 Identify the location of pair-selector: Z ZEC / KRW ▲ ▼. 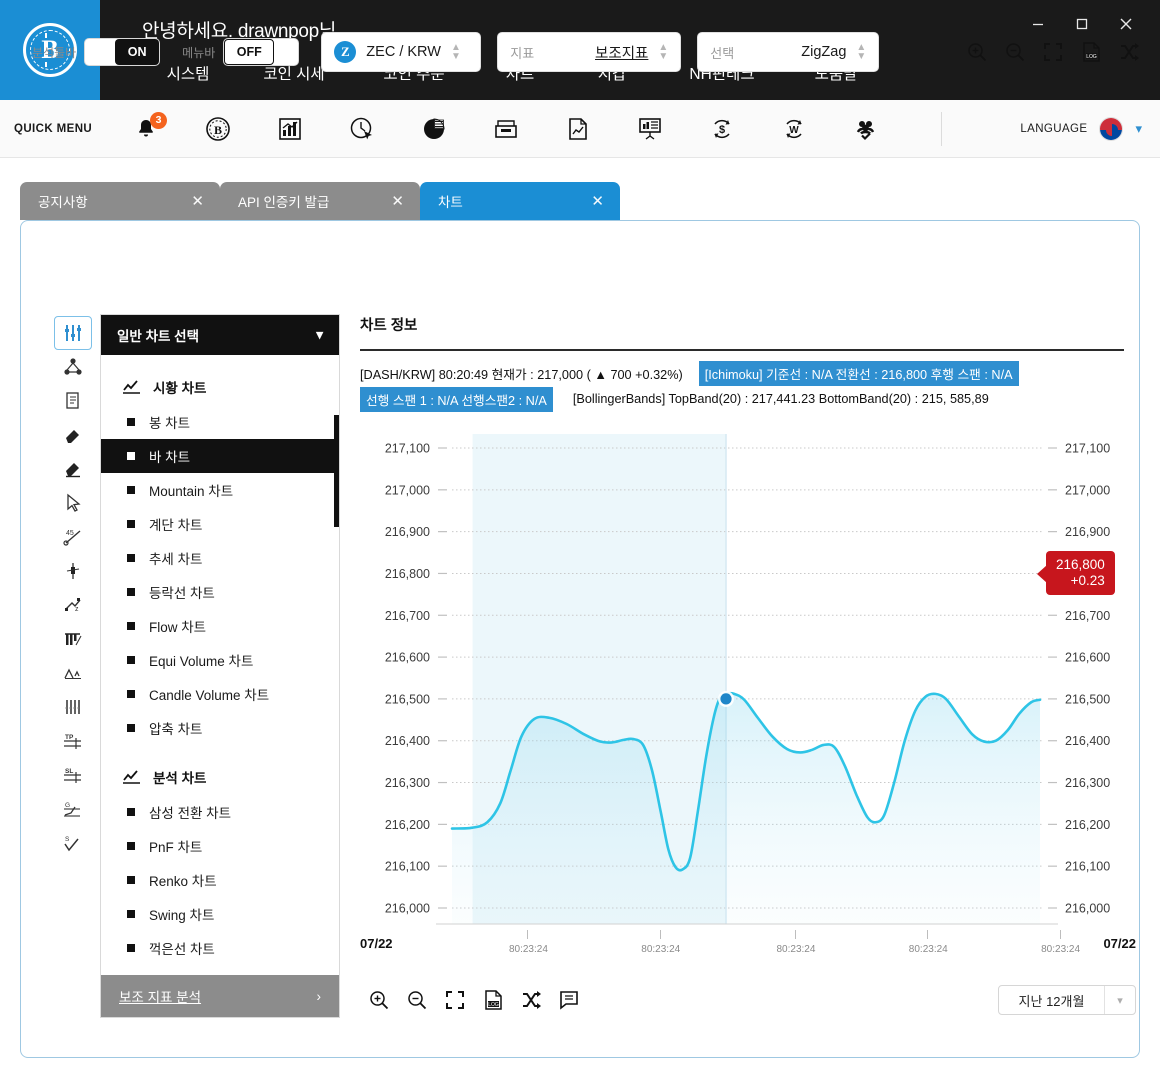
(401, 52).